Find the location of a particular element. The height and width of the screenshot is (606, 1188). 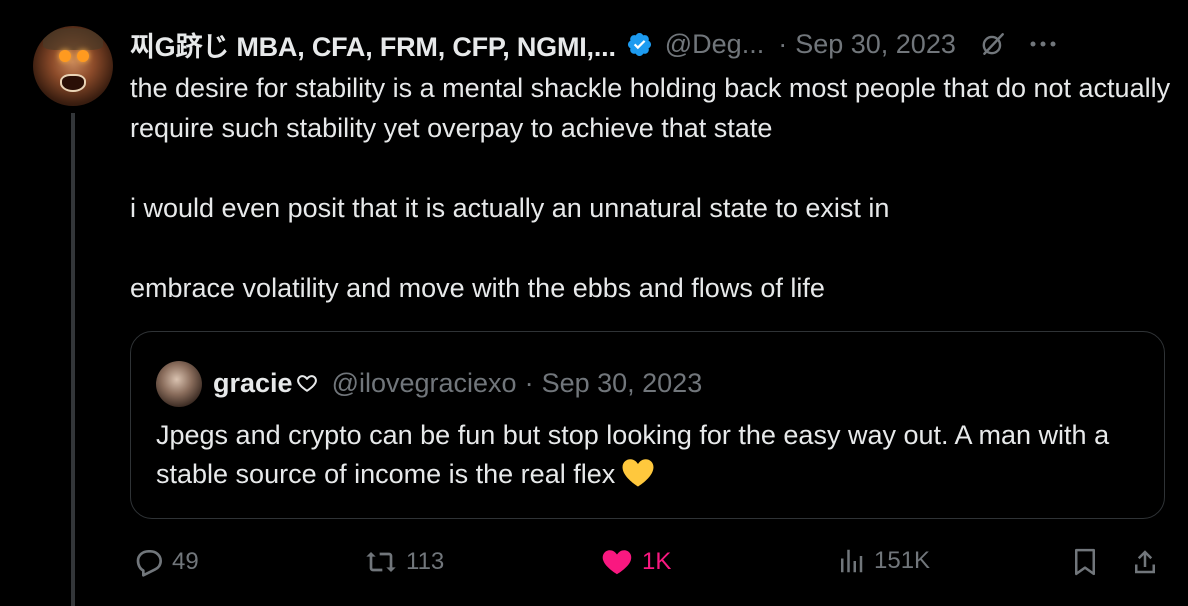

quote-author-avatar is located at coordinates (179, 384).